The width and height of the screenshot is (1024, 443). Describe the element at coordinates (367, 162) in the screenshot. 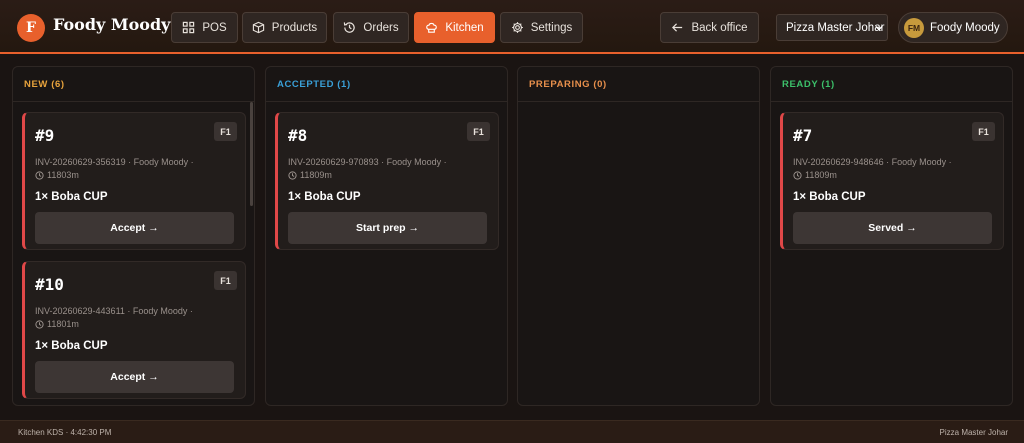

I see `order-invoice: INV-20260629-970893 · Foody Moody ·` at that location.